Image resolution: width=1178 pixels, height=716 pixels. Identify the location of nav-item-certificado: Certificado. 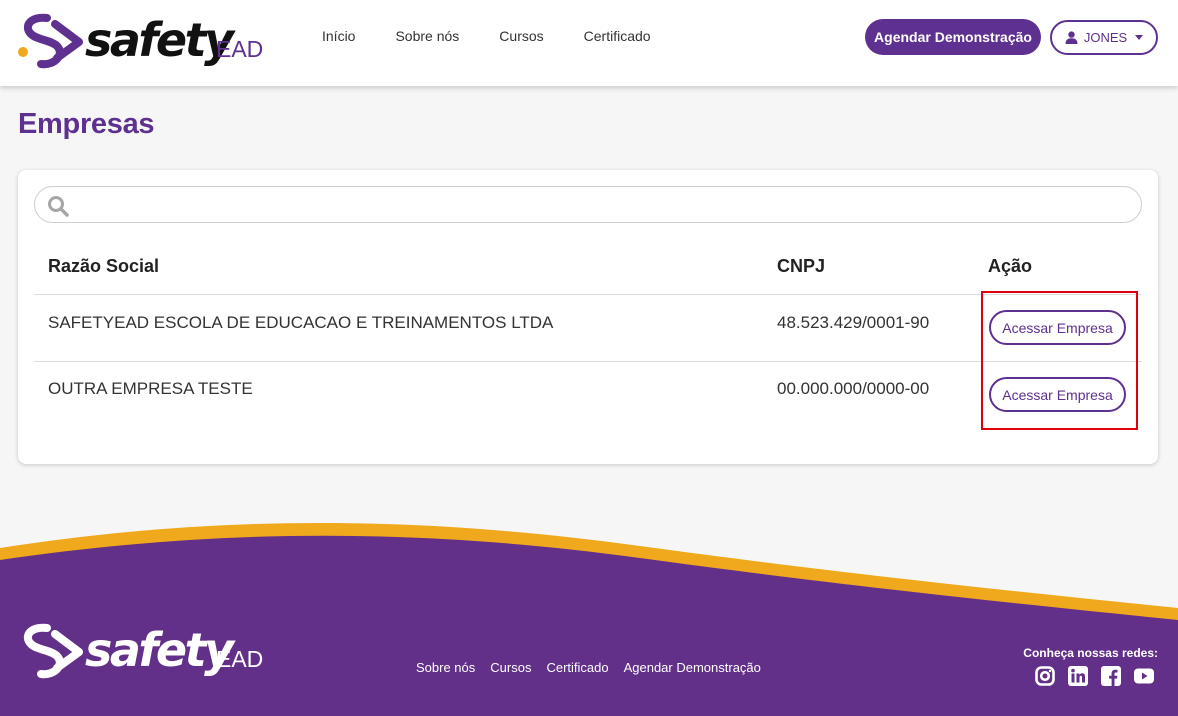
(617, 36).